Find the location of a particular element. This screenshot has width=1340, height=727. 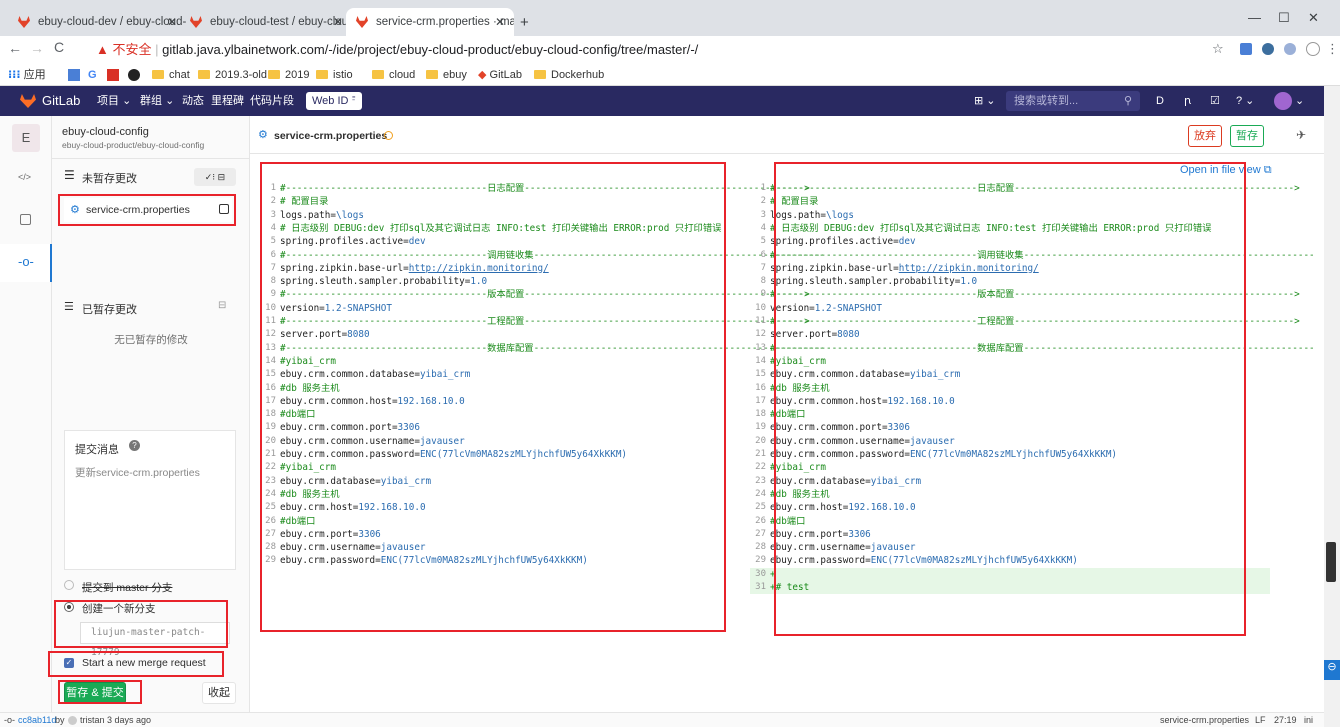

bookmark-star-icon: ☆ is located at coordinates (1218, 49).